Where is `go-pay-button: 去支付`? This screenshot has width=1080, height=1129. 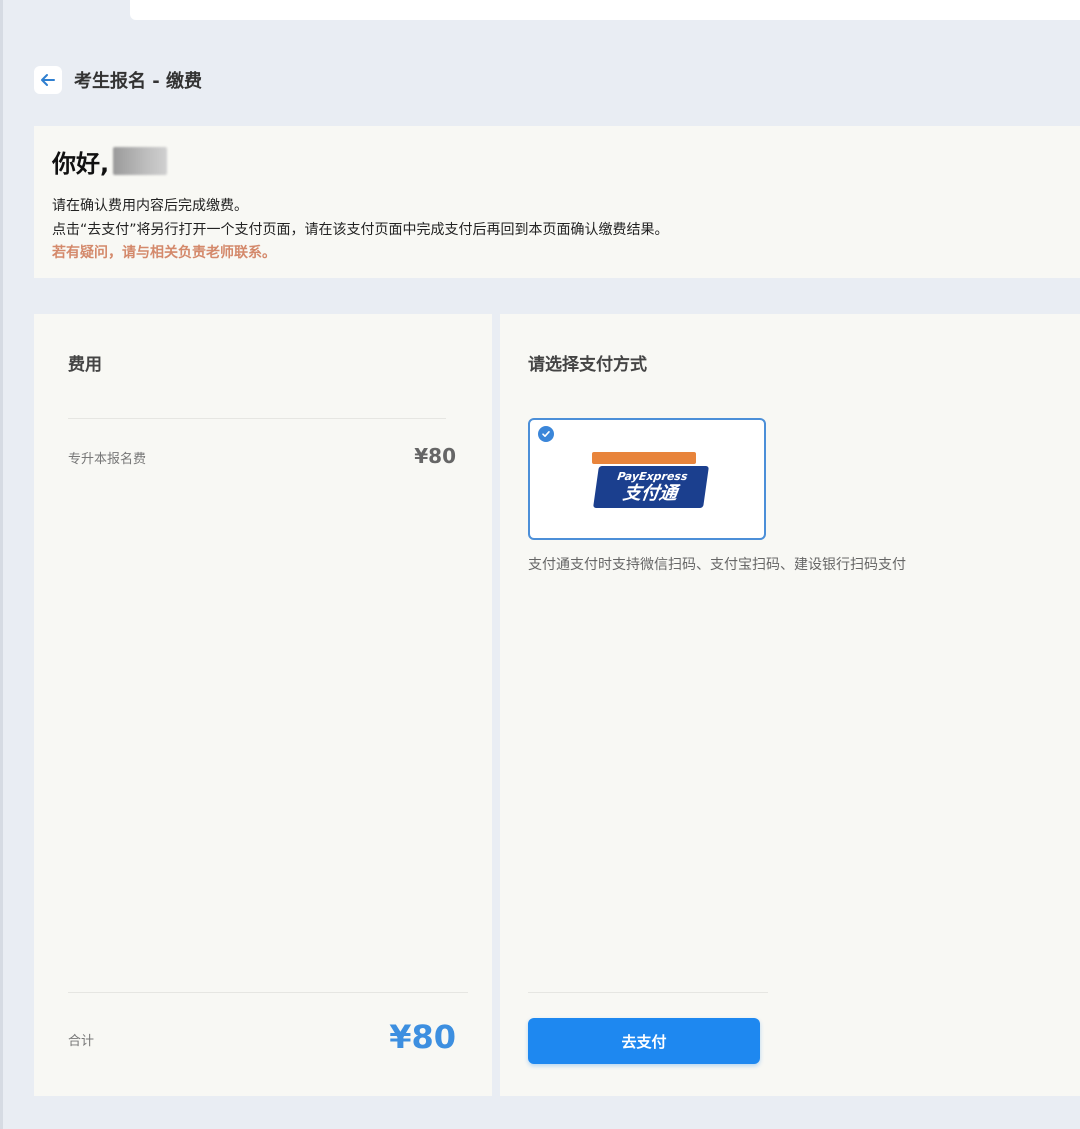 go-pay-button: 去支付 is located at coordinates (644, 1041).